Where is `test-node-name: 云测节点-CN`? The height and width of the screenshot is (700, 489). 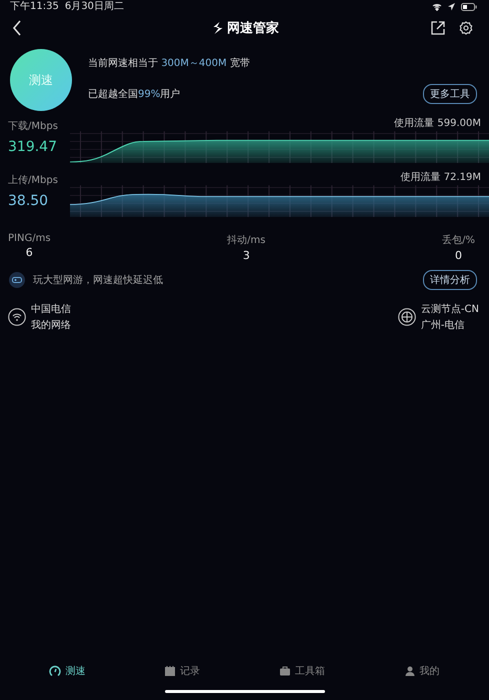 test-node-name: 云测节点-CN is located at coordinates (449, 309).